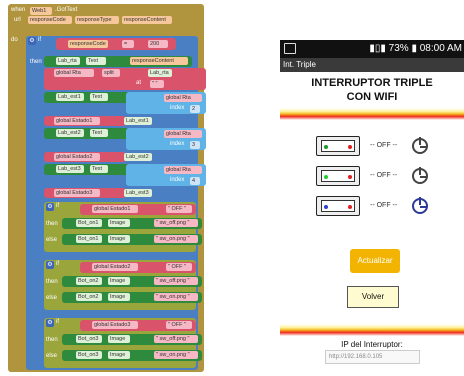 This screenshot has width=464, height=376. What do you see at coordinates (183, 98) in the screenshot?
I see `list-var-1: global Rta` at bounding box center [183, 98].